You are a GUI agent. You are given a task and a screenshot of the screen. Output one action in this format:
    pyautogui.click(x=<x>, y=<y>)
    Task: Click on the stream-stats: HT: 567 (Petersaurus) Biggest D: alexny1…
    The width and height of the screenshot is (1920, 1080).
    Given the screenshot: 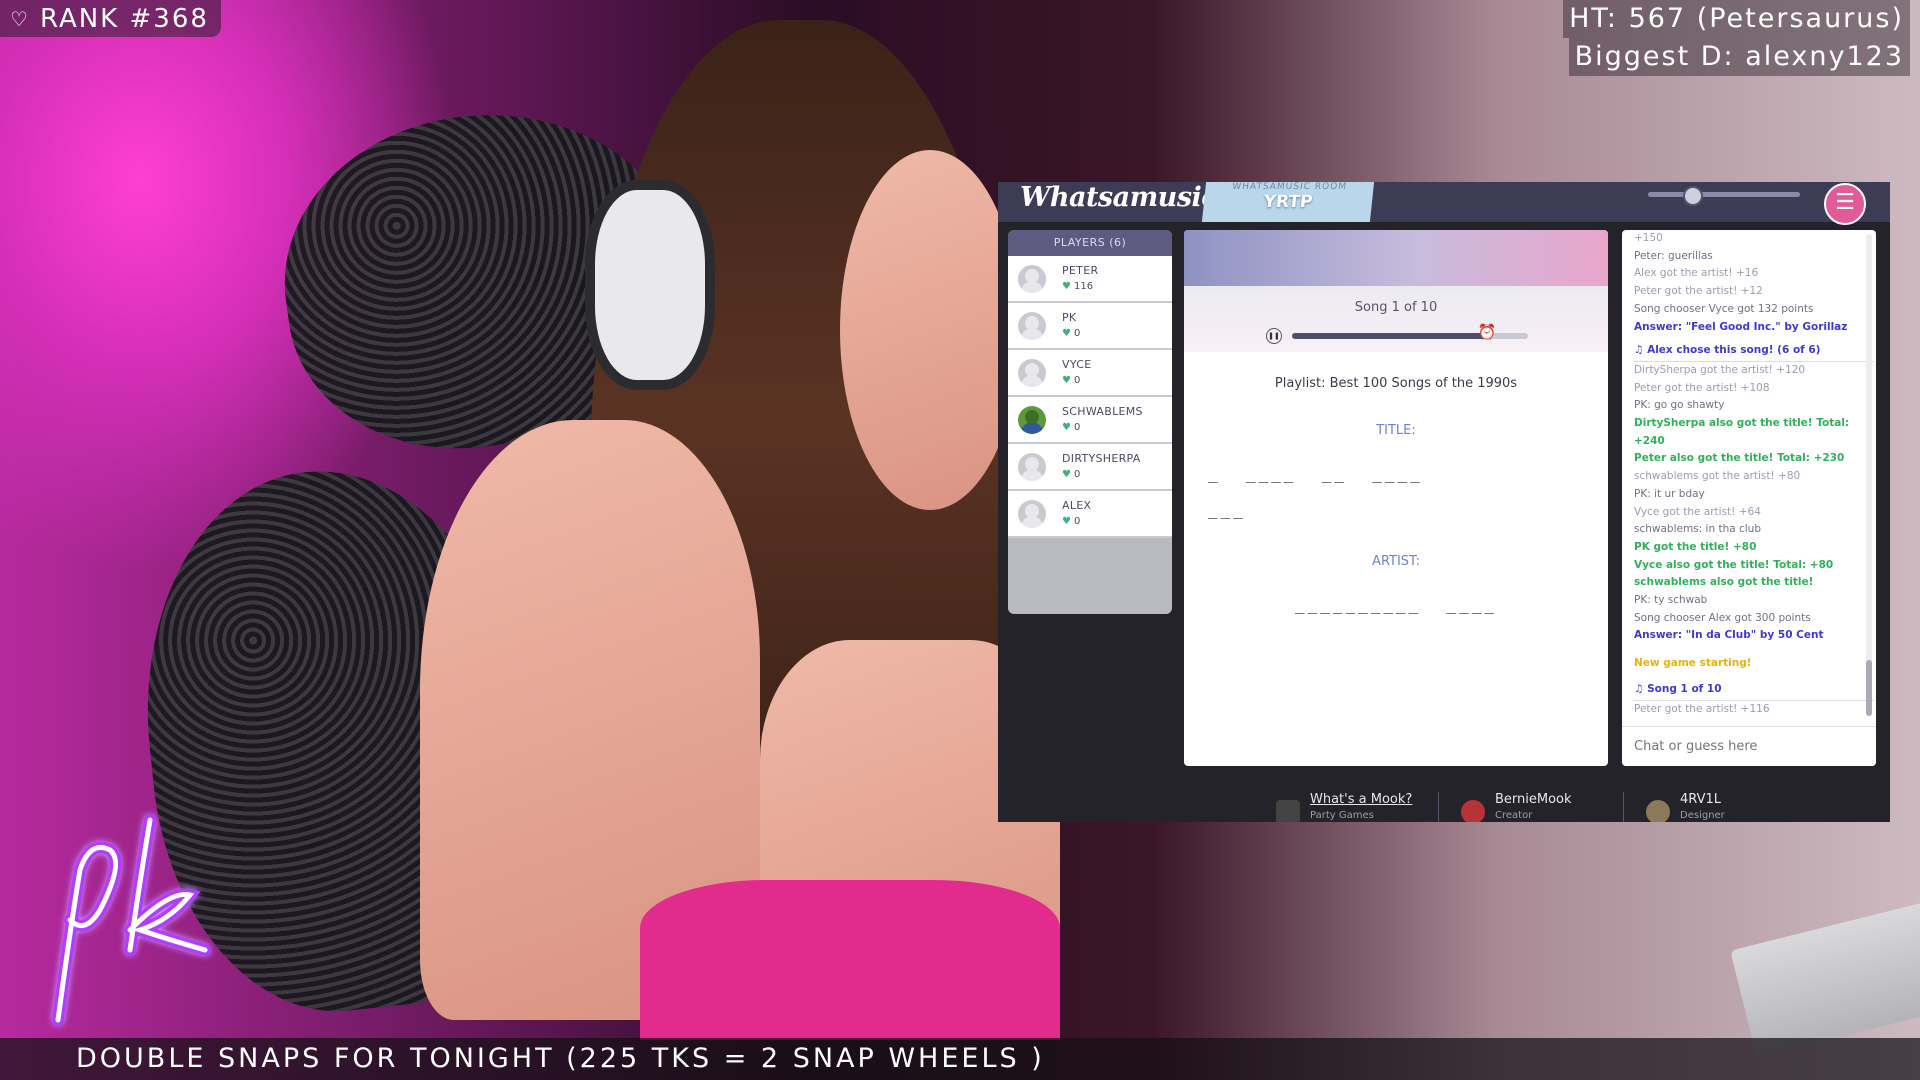 What is the action you would take?
    pyautogui.click(x=1736, y=38)
    